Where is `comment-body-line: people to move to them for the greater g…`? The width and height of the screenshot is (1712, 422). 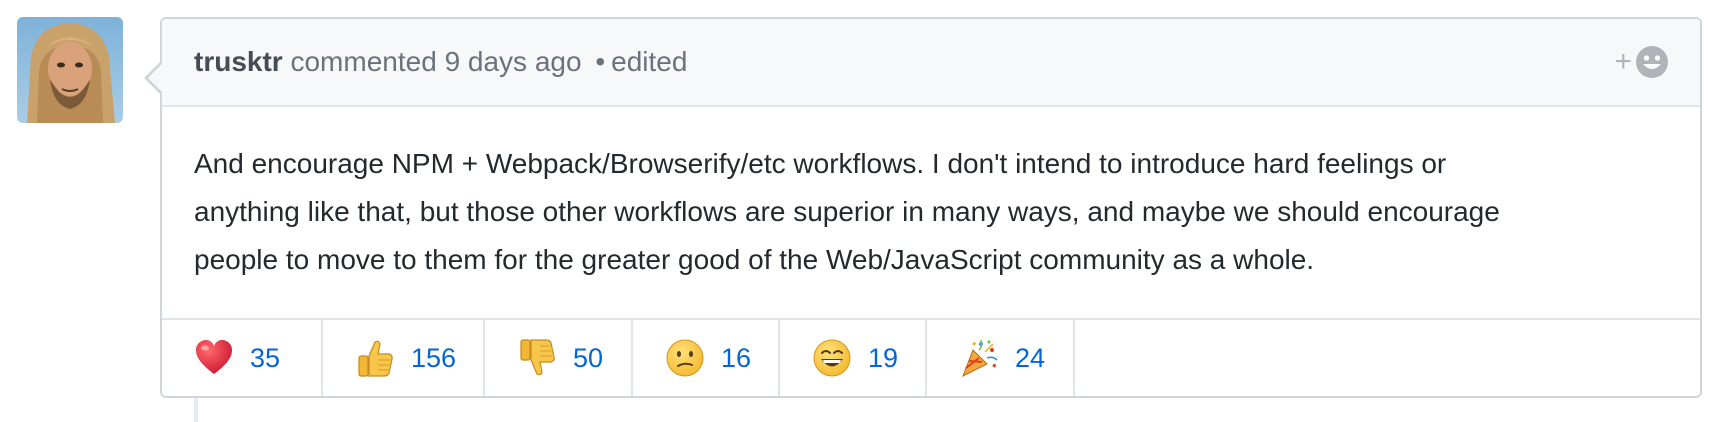 comment-body-line: people to move to them for the greater g… is located at coordinates (754, 259).